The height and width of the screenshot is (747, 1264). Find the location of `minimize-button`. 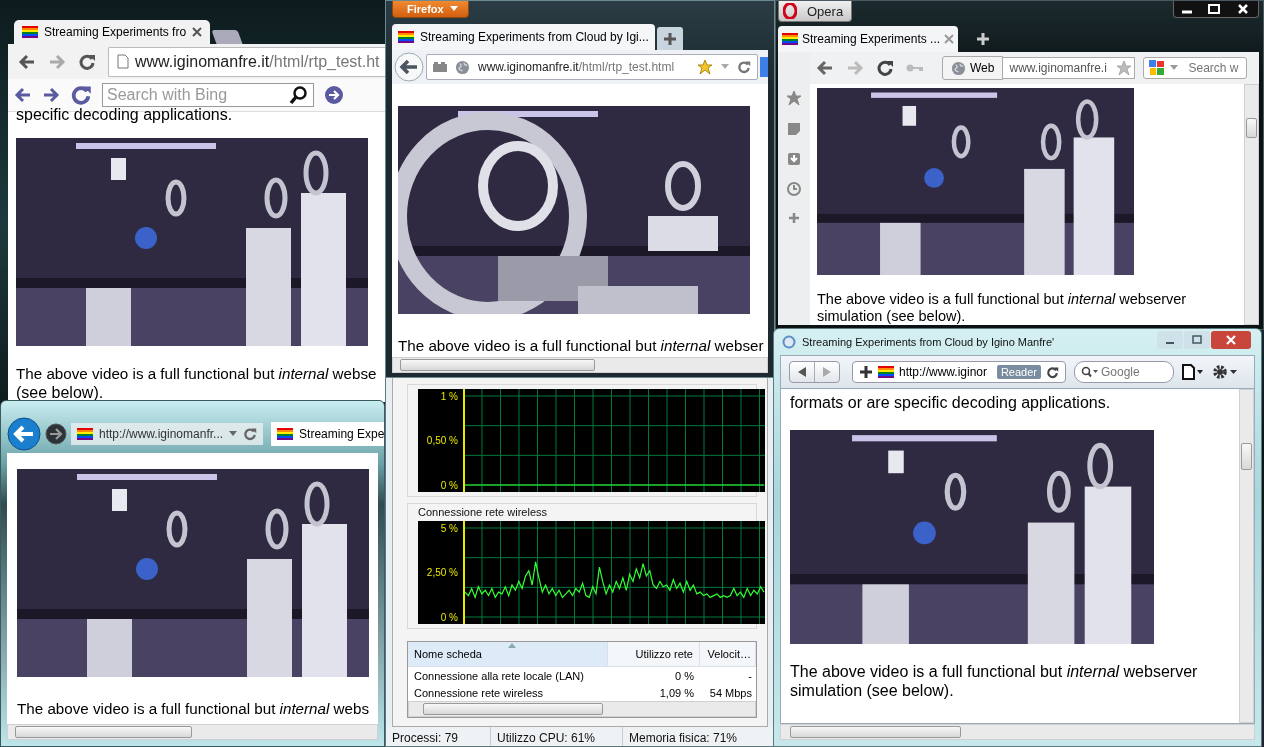

minimize-button is located at coordinates (1170, 340).